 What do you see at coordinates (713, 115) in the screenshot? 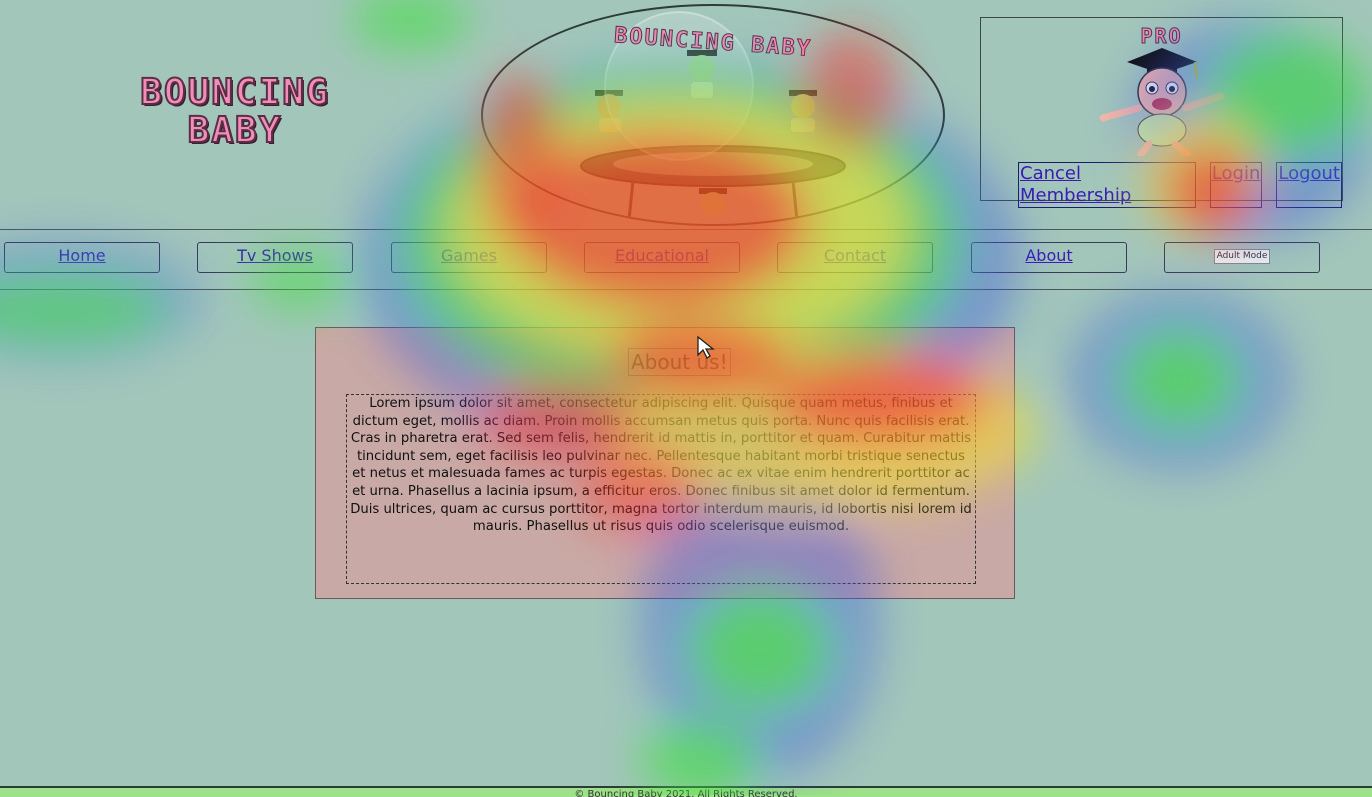
I see `hero-banner: BOUNCING BABY` at bounding box center [713, 115].